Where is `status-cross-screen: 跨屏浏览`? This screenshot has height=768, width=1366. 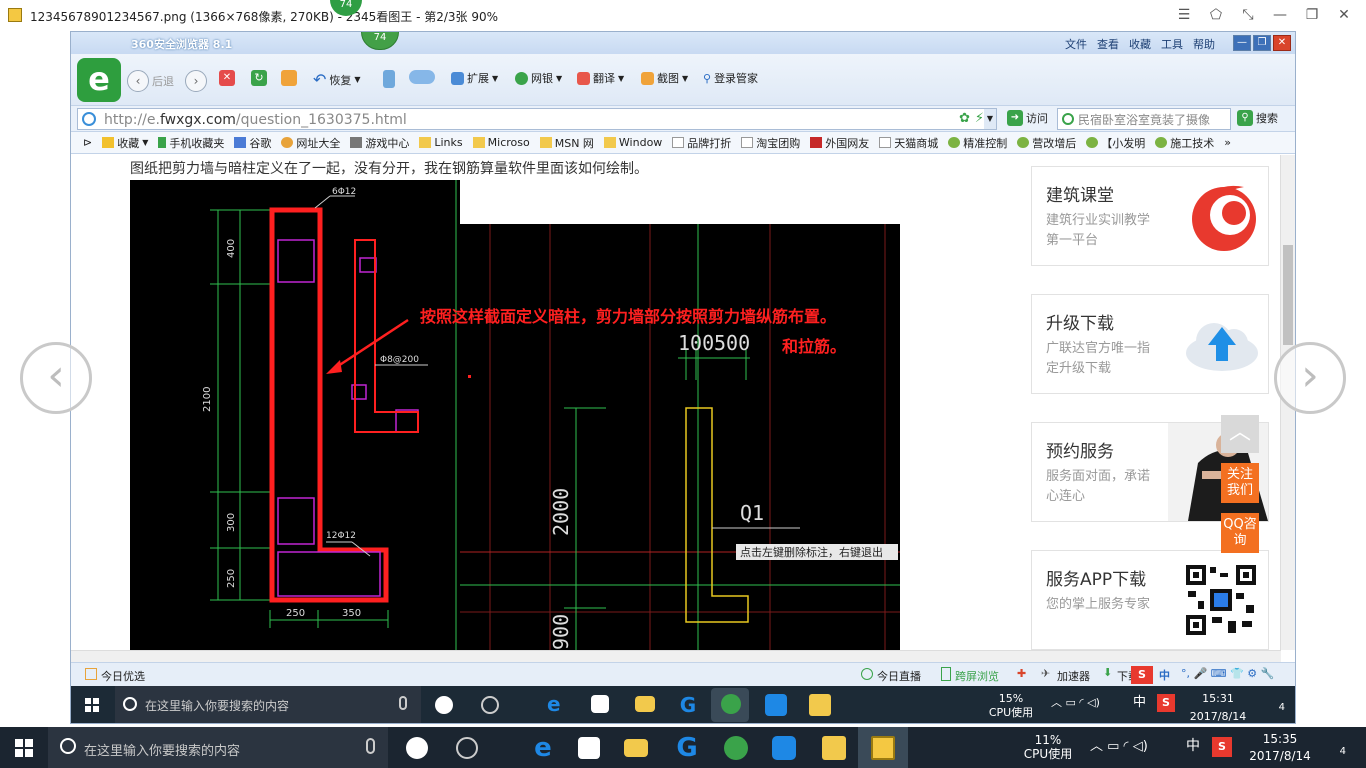 status-cross-screen: 跨屏浏览 is located at coordinates (977, 676).